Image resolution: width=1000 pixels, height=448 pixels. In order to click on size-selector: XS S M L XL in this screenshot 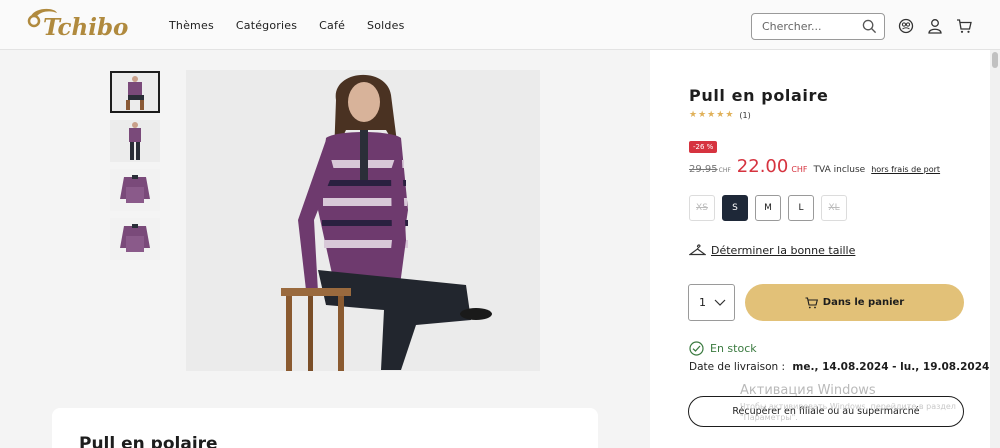, I will do `click(771, 208)`.